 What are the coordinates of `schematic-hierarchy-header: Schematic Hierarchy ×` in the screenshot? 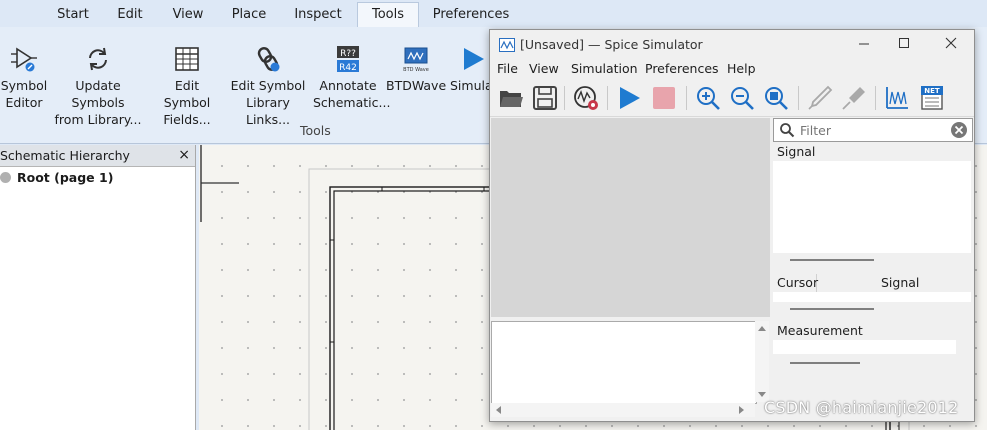 It's located at (97, 156).